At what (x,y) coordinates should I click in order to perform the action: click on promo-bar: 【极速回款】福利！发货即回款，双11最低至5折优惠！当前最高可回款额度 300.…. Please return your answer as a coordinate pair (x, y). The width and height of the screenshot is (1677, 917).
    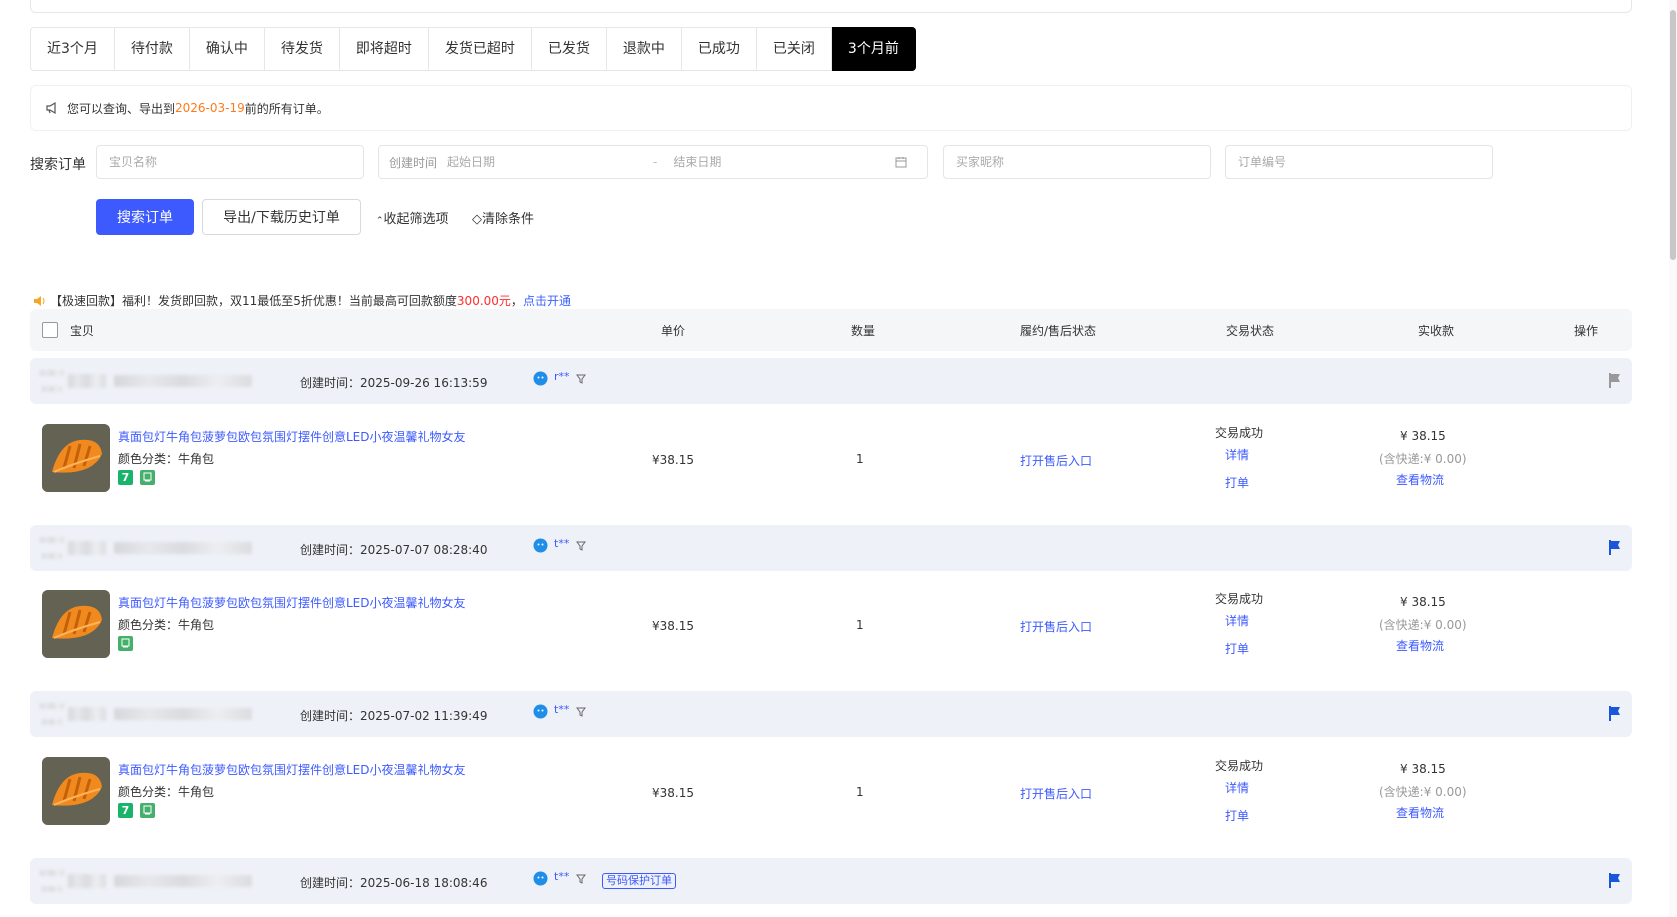
    Looking at the image, I should click on (302, 300).